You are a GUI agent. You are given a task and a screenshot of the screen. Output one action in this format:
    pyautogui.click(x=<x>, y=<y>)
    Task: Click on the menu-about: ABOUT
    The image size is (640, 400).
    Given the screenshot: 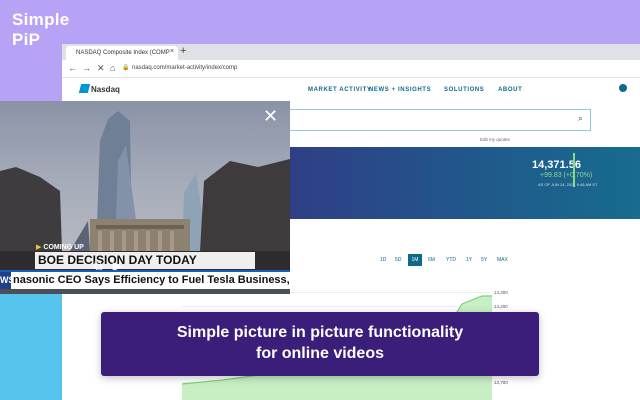 What is the action you would take?
    pyautogui.click(x=510, y=90)
    